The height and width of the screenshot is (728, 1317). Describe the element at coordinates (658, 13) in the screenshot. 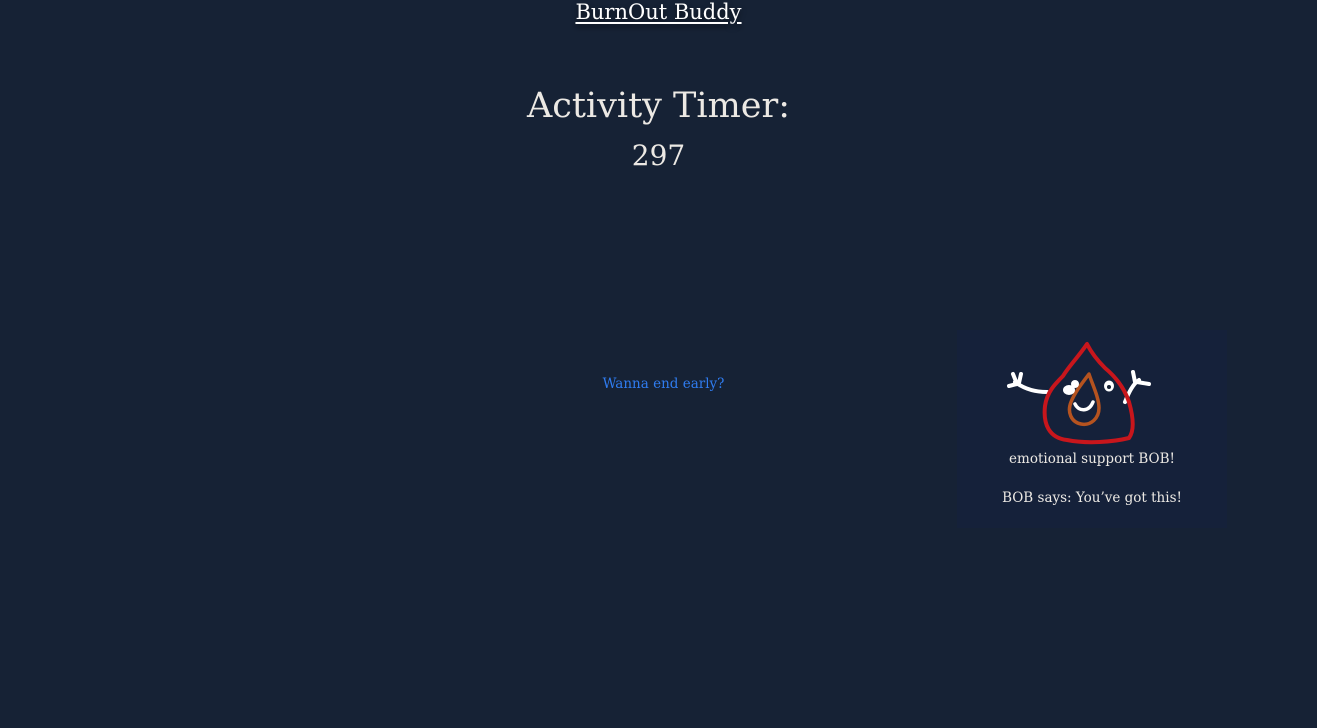

I see `brand-link: BurnOut Buddy` at that location.